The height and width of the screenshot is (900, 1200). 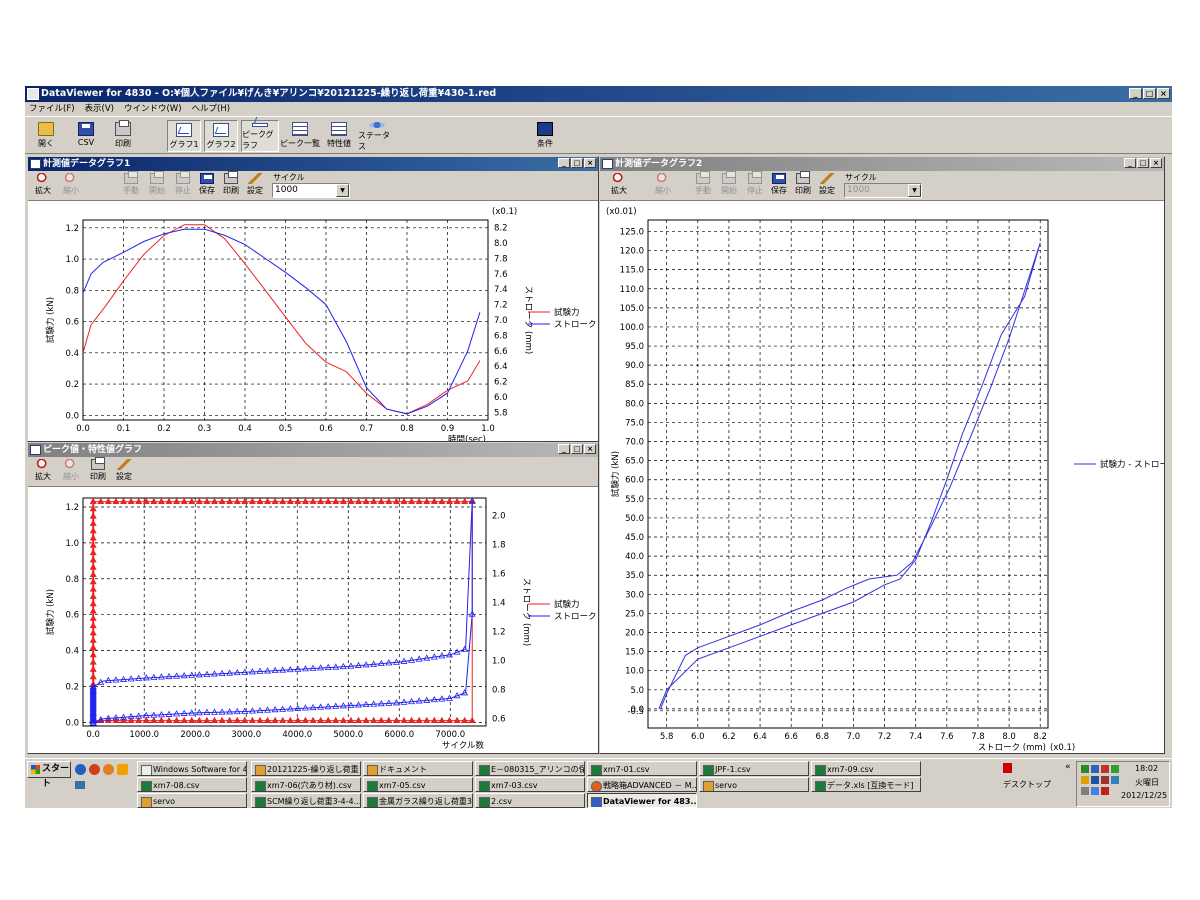 I want to click on graph1-cycle-select: 1000 ▼, so click(x=311, y=190).